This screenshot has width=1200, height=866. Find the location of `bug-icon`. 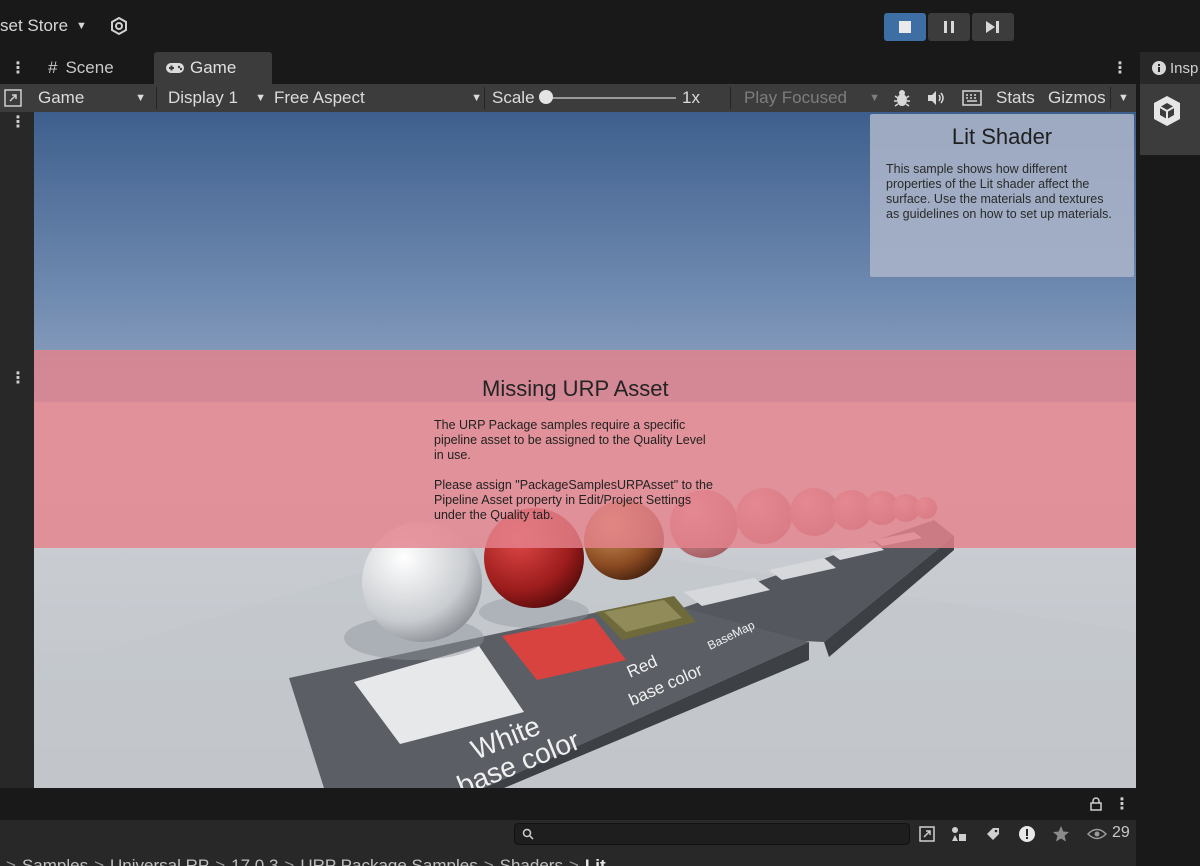

bug-icon is located at coordinates (902, 98).